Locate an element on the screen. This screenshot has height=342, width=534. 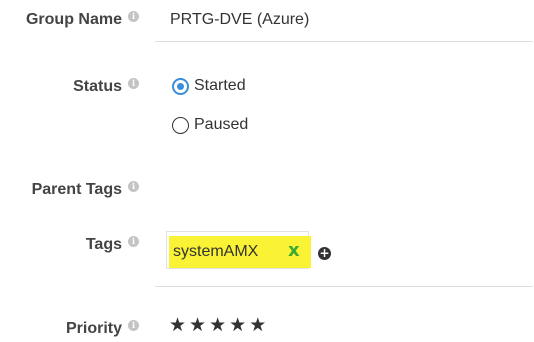
tags-underline is located at coordinates (344, 286).